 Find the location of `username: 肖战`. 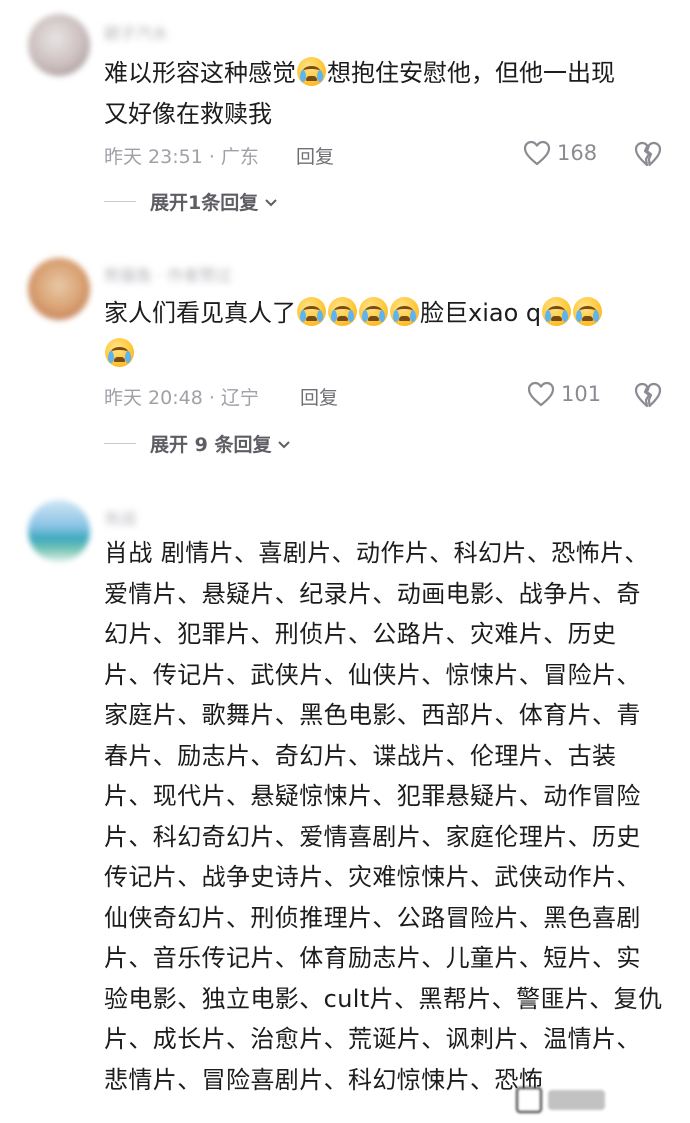

username: 肖战 is located at coordinates (120, 517).